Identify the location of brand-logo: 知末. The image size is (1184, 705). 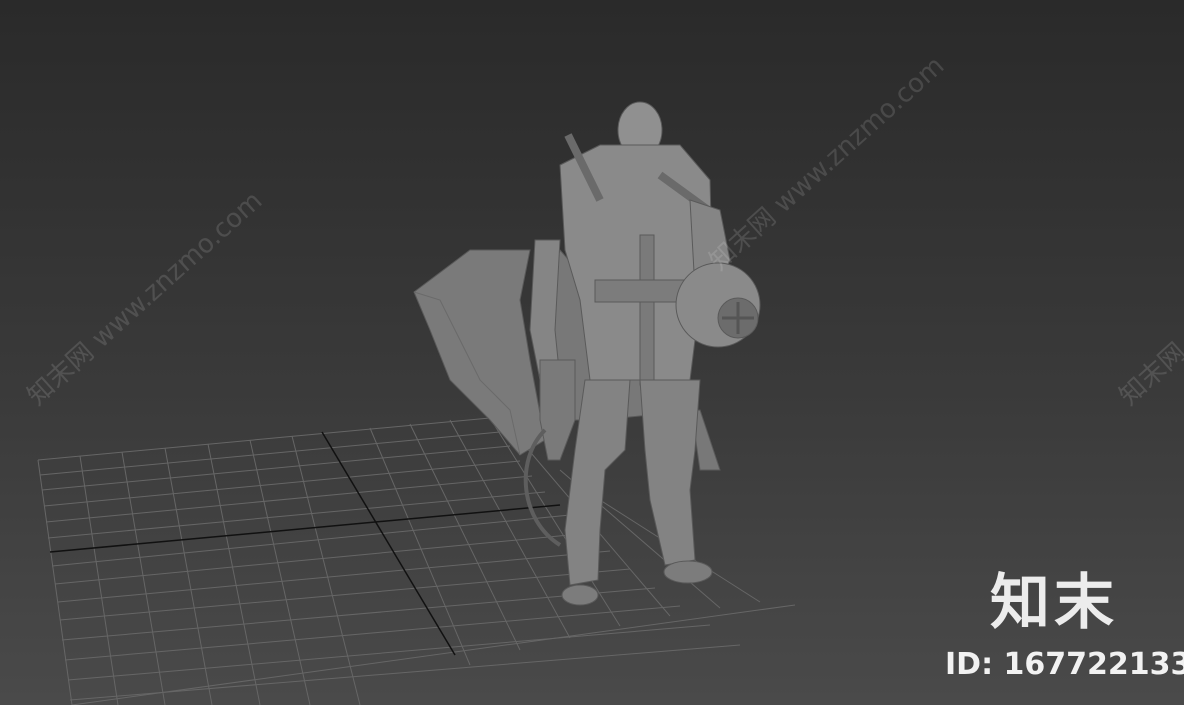
(1054, 603).